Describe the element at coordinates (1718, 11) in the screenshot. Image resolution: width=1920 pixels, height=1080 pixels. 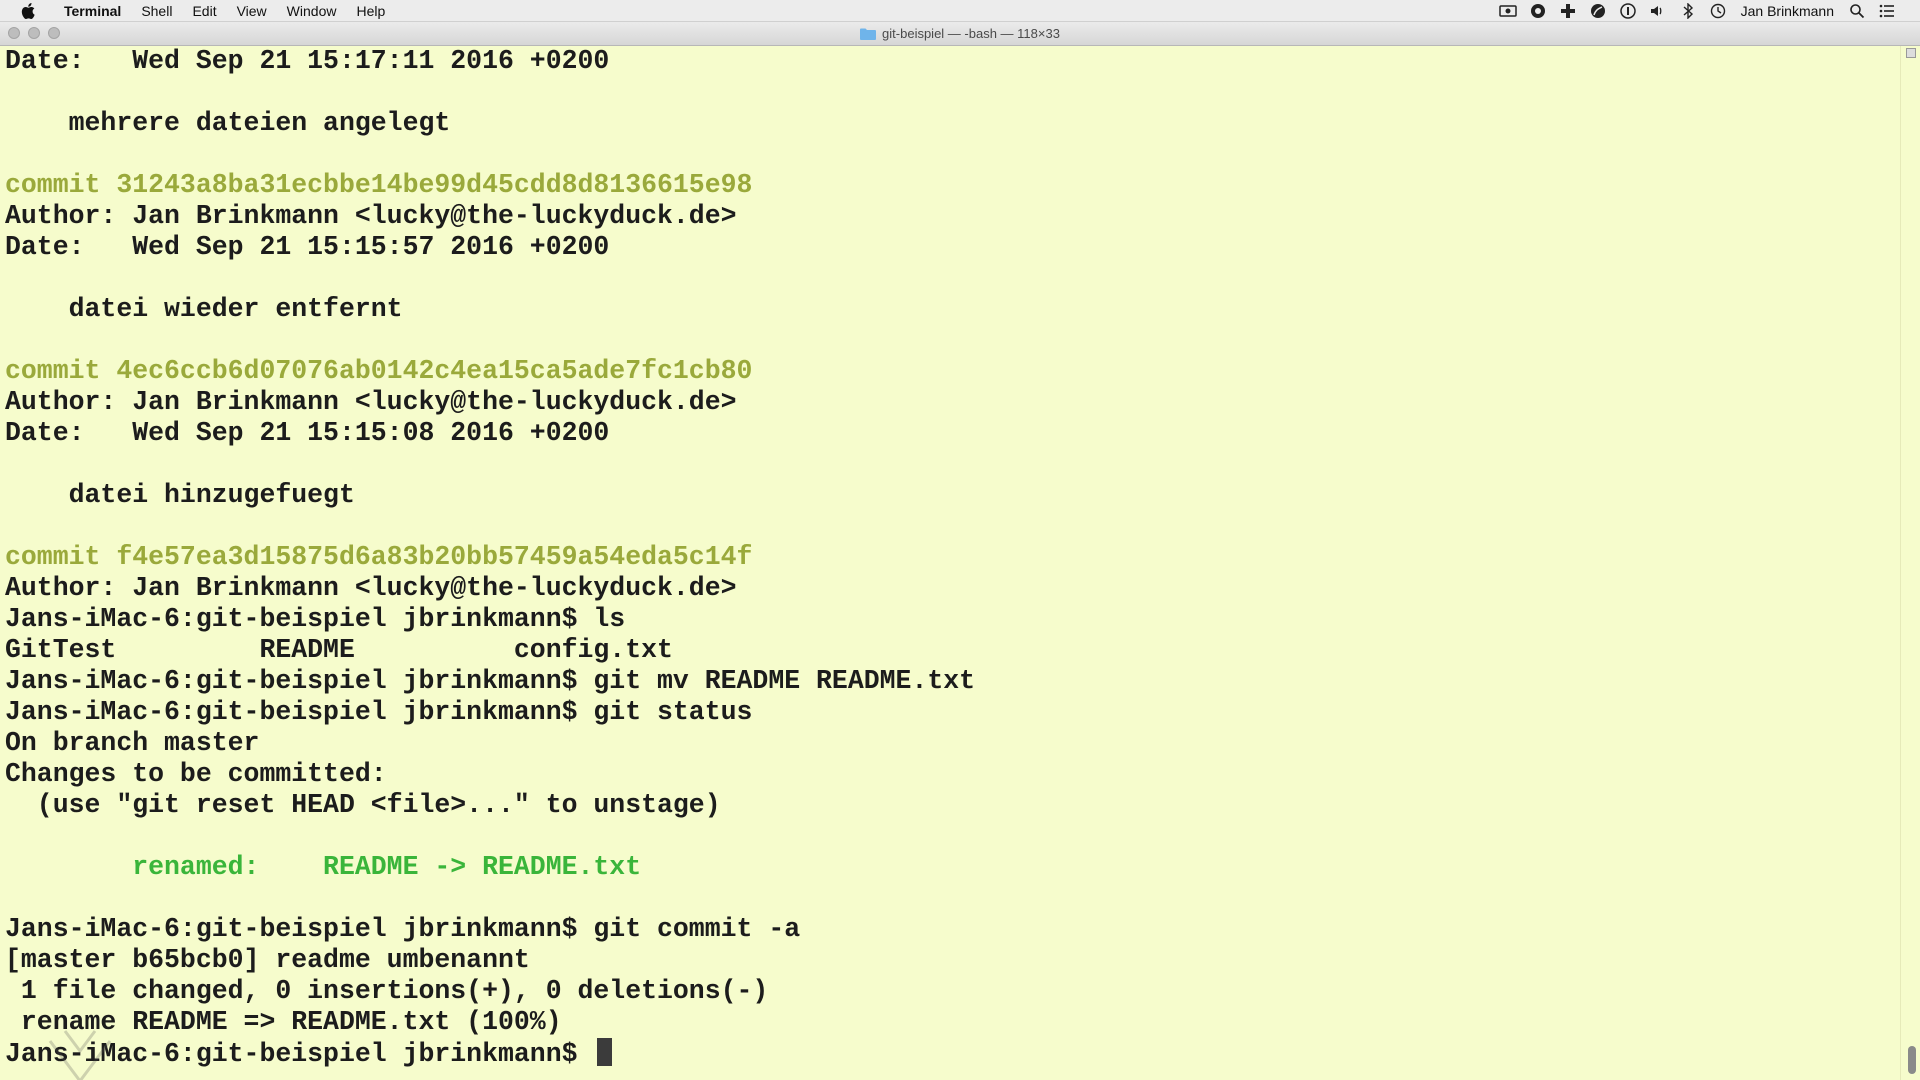
I see `time-machine-icon` at that location.